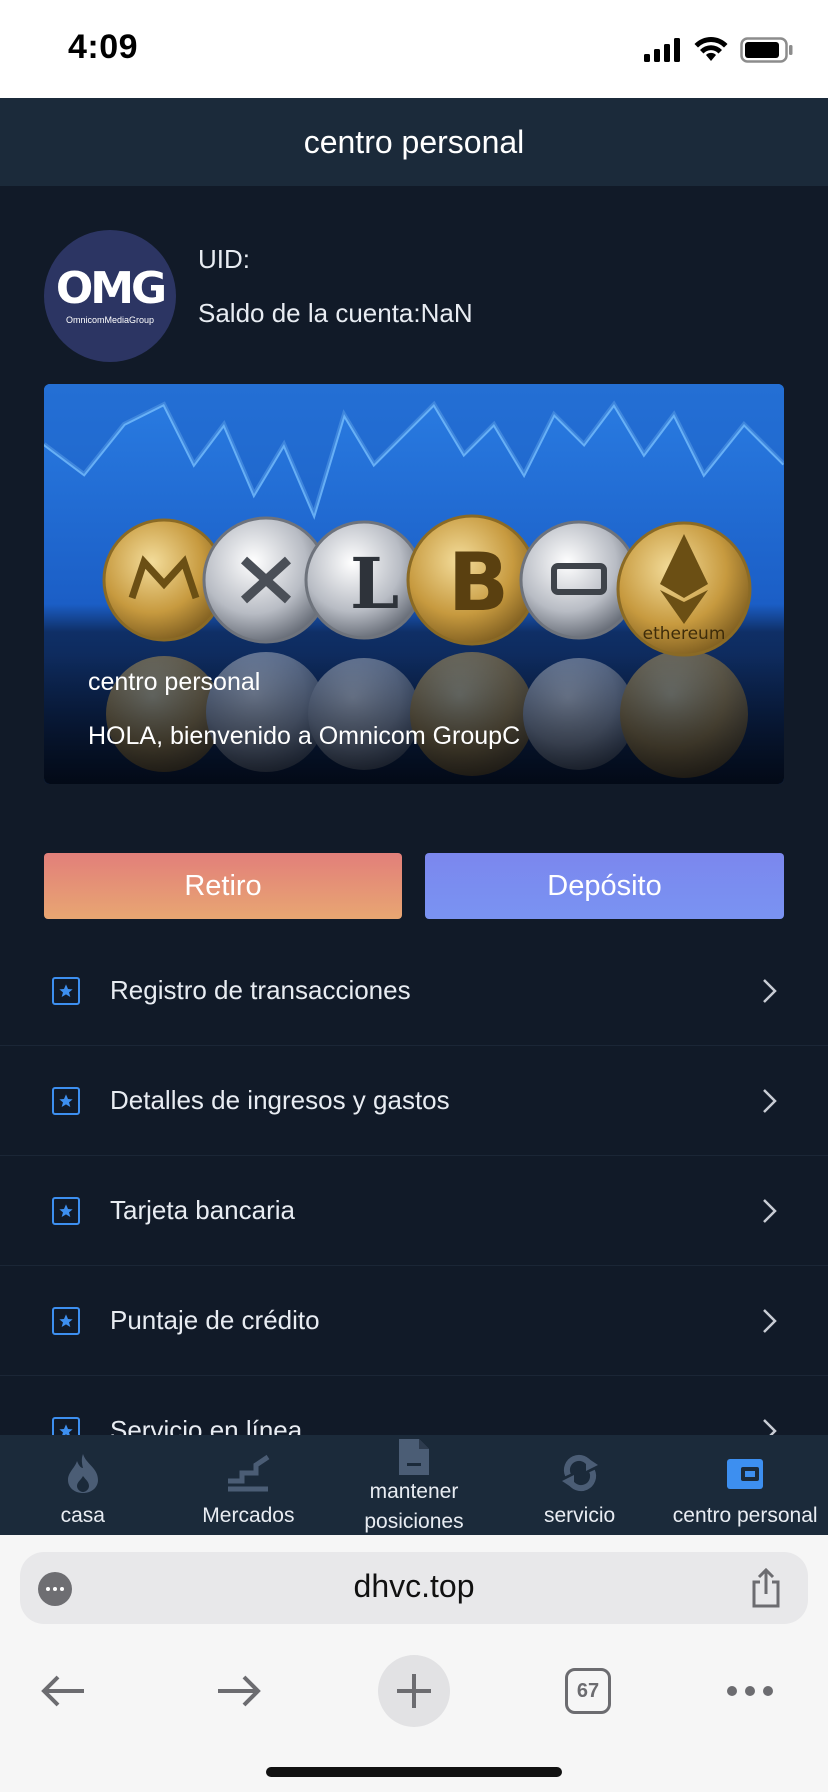 The width and height of the screenshot is (828, 1792). What do you see at coordinates (110, 320) in the screenshot?
I see `avatar-logo-subtitle: OmnicomMediaGroup` at bounding box center [110, 320].